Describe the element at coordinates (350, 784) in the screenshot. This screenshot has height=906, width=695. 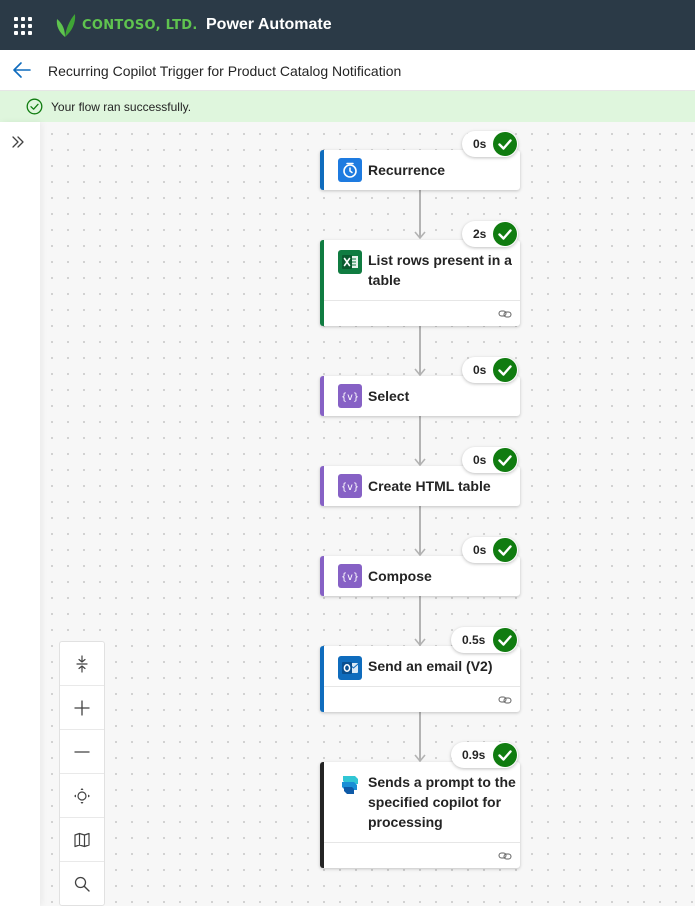
I see `copilot-studio-icon` at that location.